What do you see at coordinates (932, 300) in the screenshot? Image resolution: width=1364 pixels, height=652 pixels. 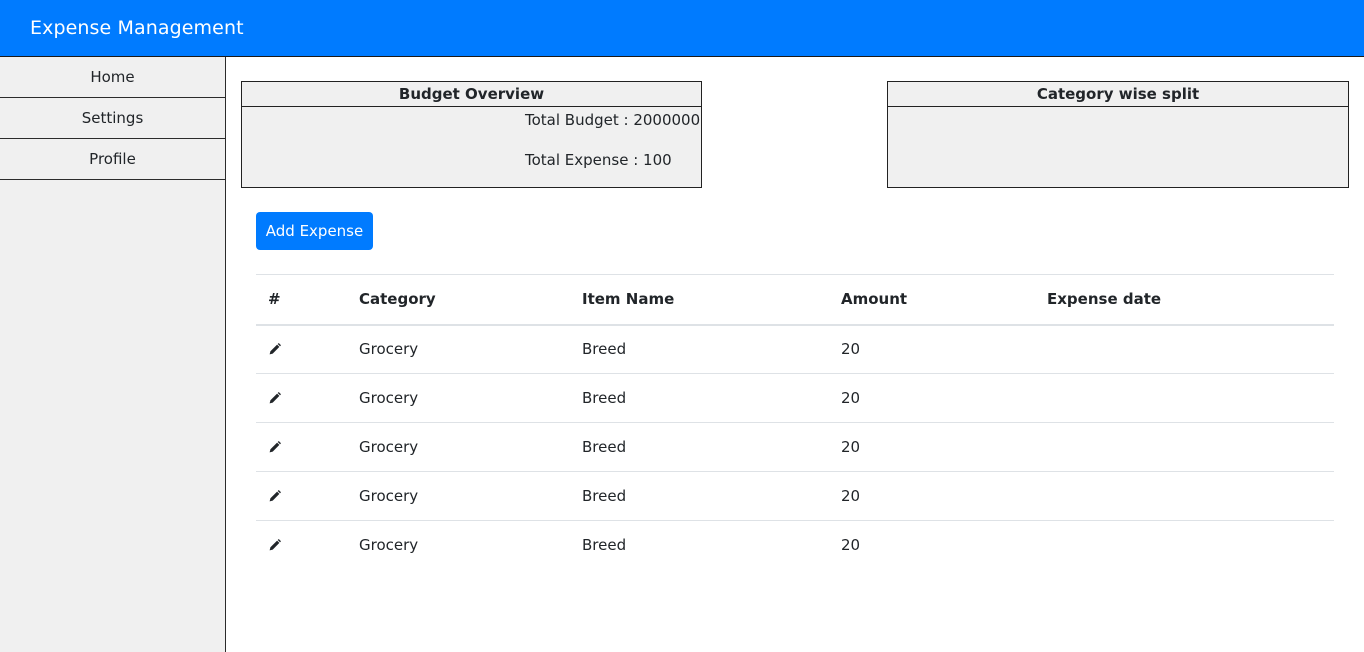 I see `header-amount: Amount` at bounding box center [932, 300].